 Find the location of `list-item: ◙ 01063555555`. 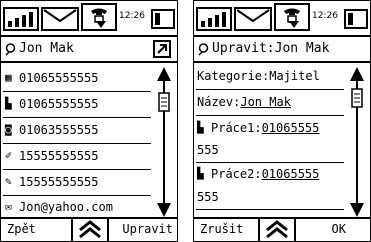

list-item: ◙ 01063555555 is located at coordinates (51, 130).